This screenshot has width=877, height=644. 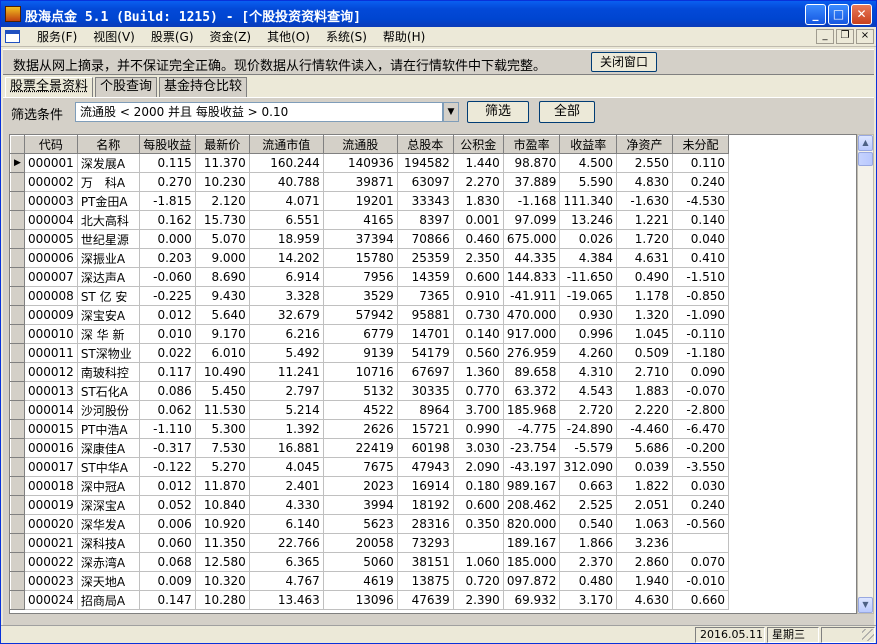 What do you see at coordinates (588, 182) in the screenshot?
I see `table-cell: 5.590` at bounding box center [588, 182].